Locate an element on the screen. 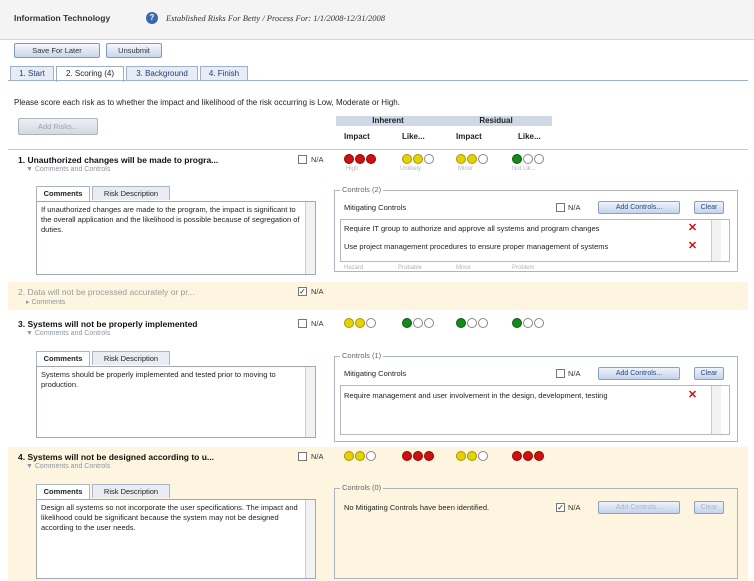 The height and width of the screenshot is (581, 754). risk-1-residual-impact is located at coordinates (472, 159).